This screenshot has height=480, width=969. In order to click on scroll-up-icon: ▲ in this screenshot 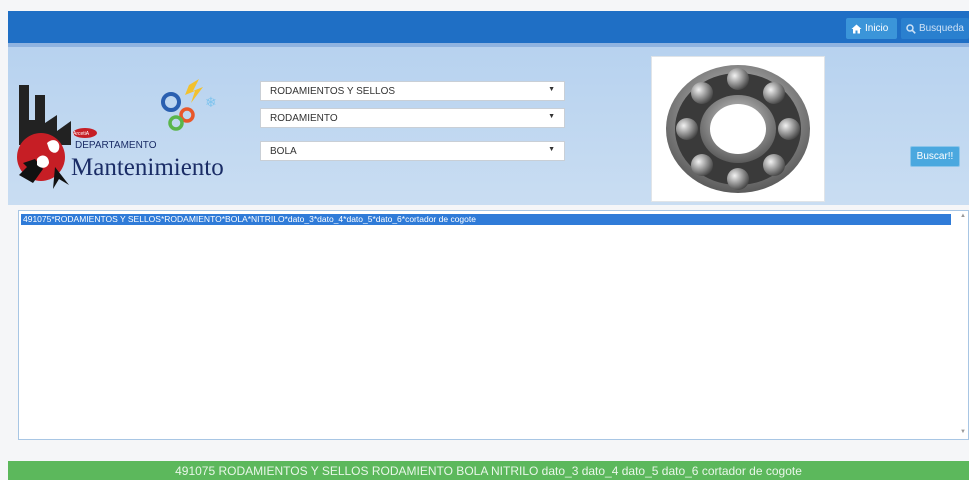, I will do `click(963, 216)`.